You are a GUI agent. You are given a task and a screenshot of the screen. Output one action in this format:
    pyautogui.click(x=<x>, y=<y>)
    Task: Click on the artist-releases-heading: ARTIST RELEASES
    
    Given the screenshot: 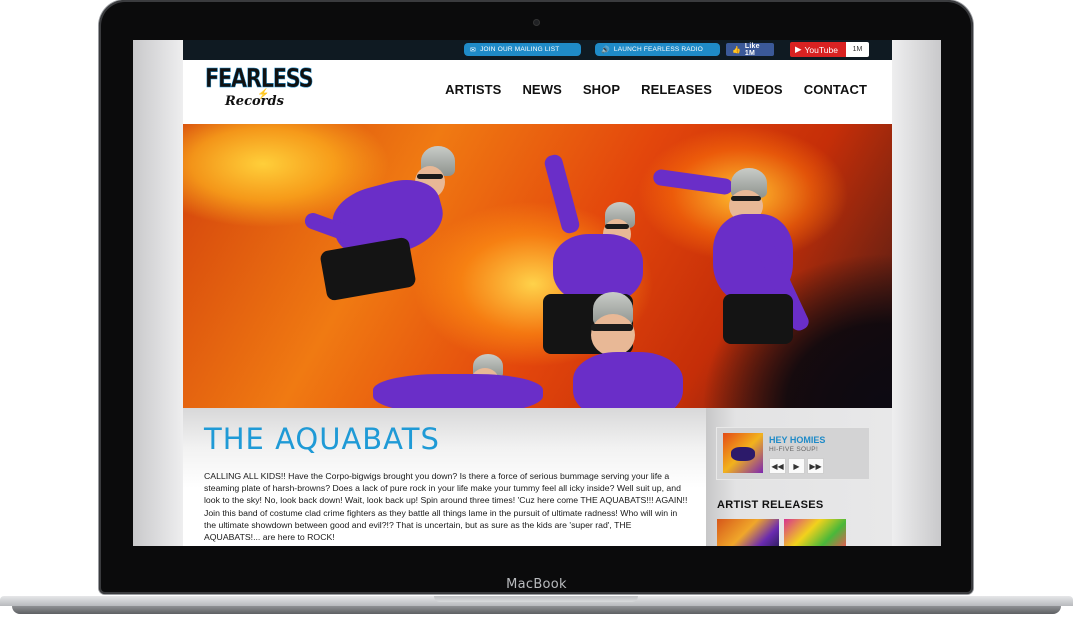 What is the action you would take?
    pyautogui.click(x=770, y=505)
    